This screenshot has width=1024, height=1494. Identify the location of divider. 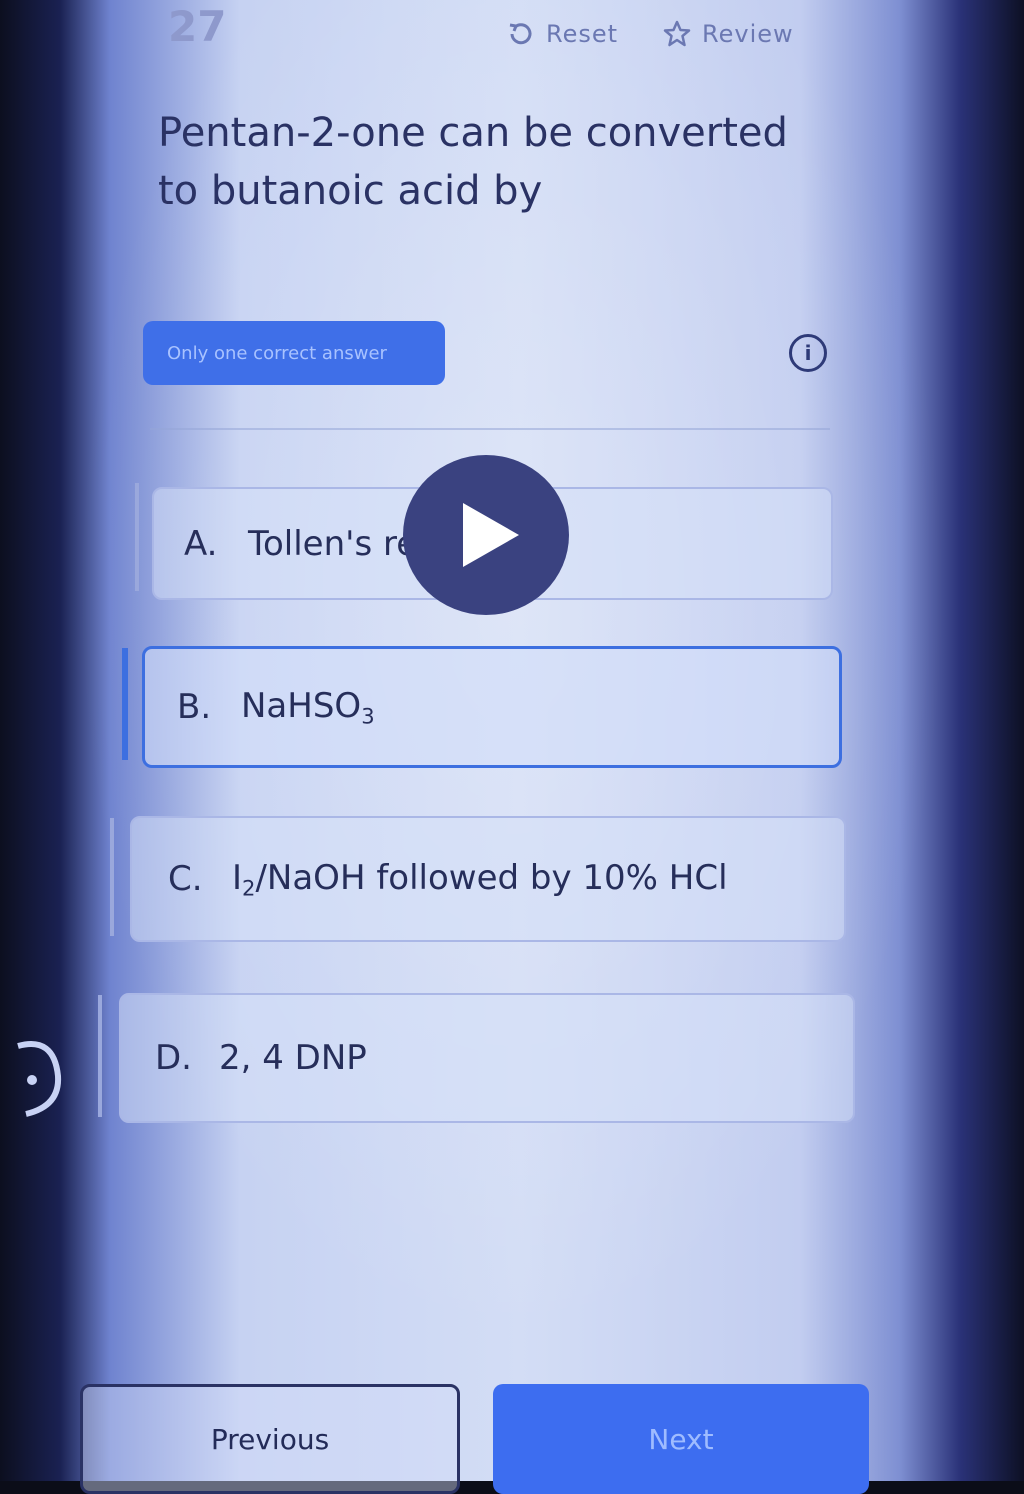
(490, 429).